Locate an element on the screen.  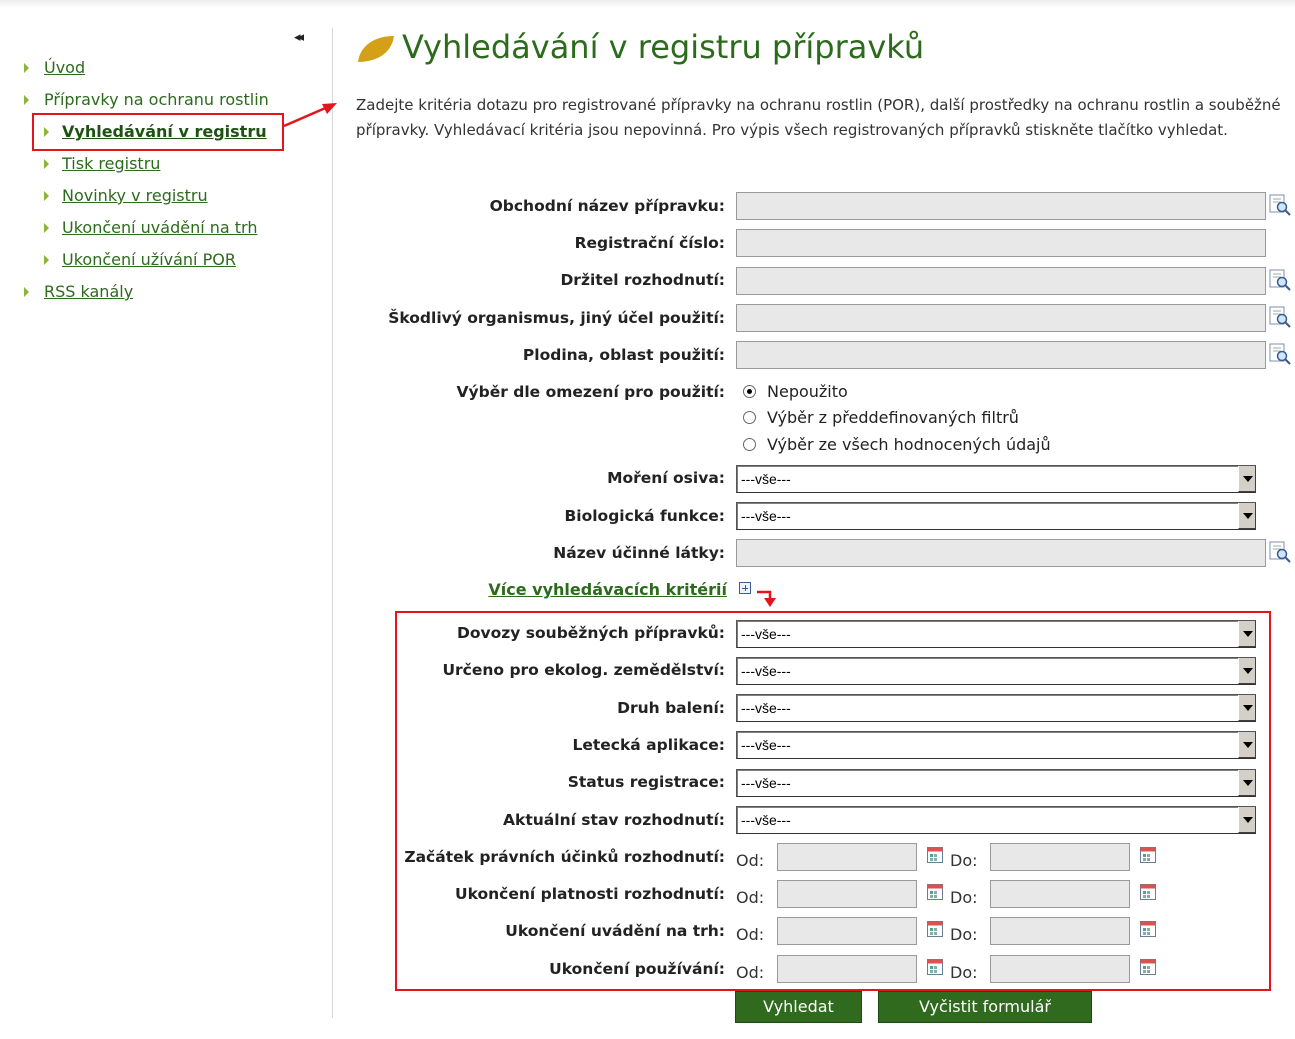
radio-vsechny-udaje: Výběr ze všech hodnocených údajů is located at coordinates (897, 444).